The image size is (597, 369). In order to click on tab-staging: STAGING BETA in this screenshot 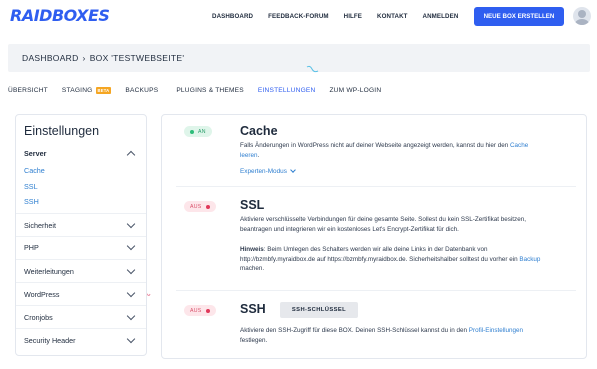, I will do `click(86, 90)`.